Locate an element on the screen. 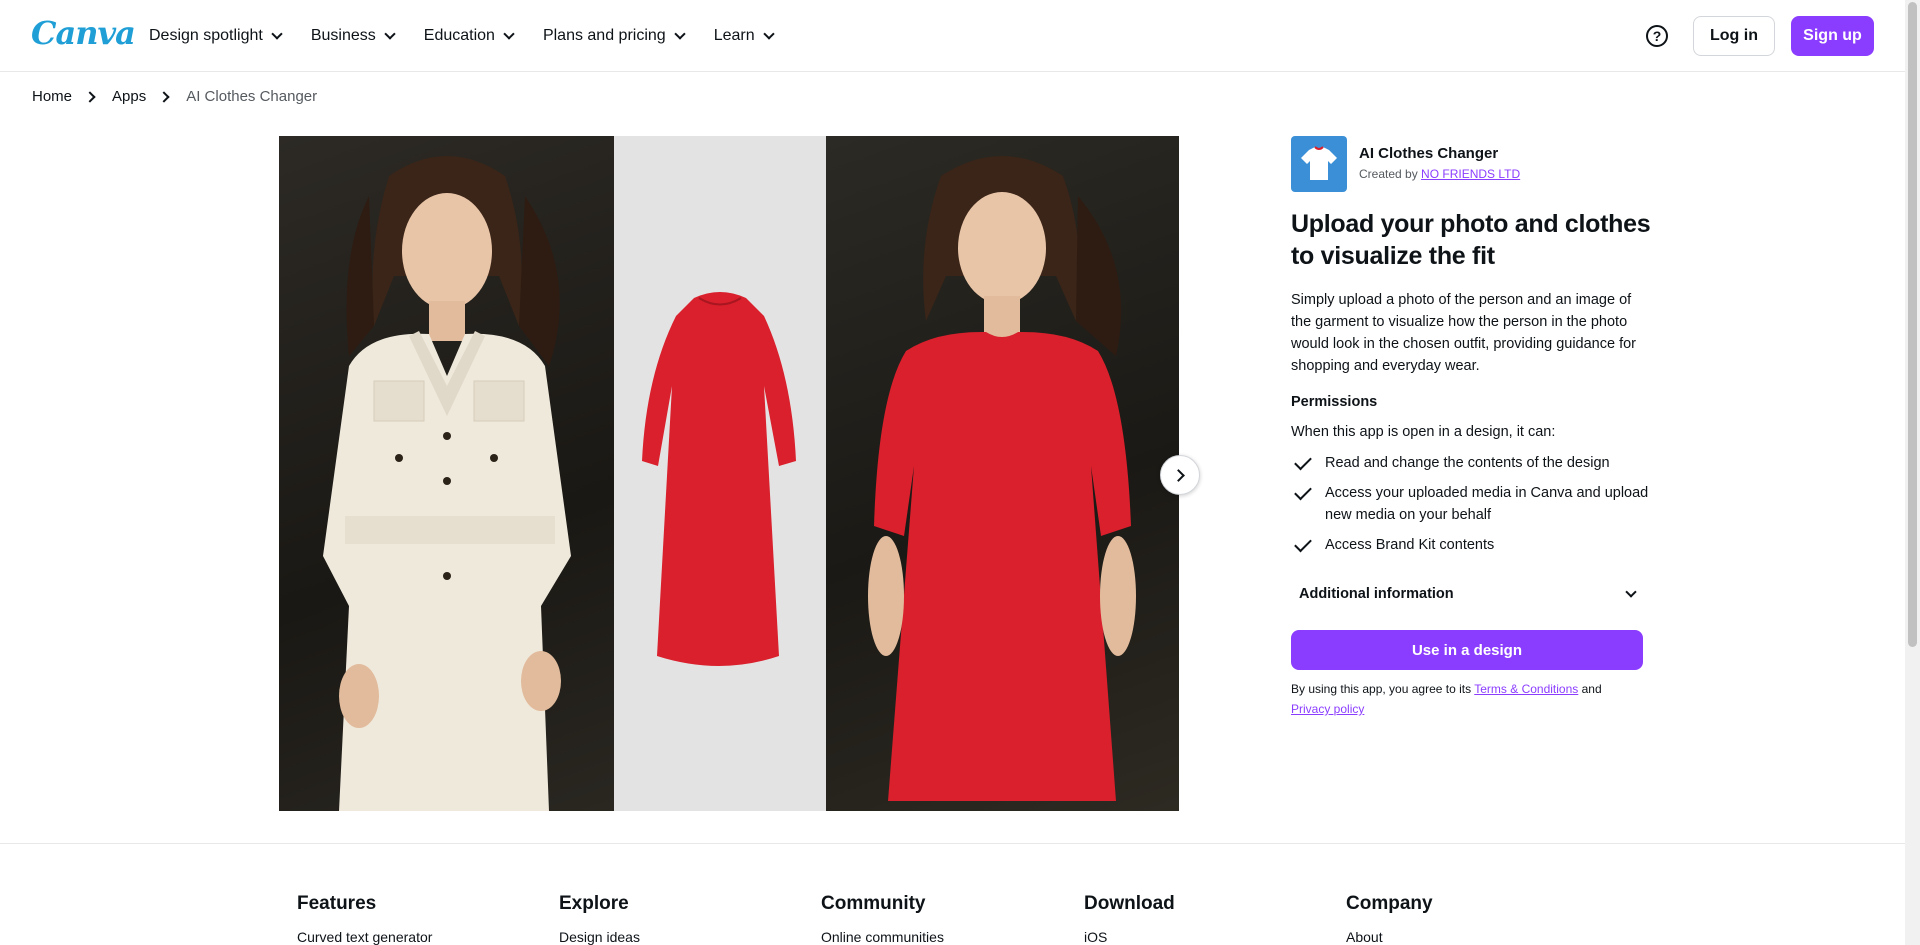 The image size is (1920, 945). shirt-icon is located at coordinates (1319, 164).